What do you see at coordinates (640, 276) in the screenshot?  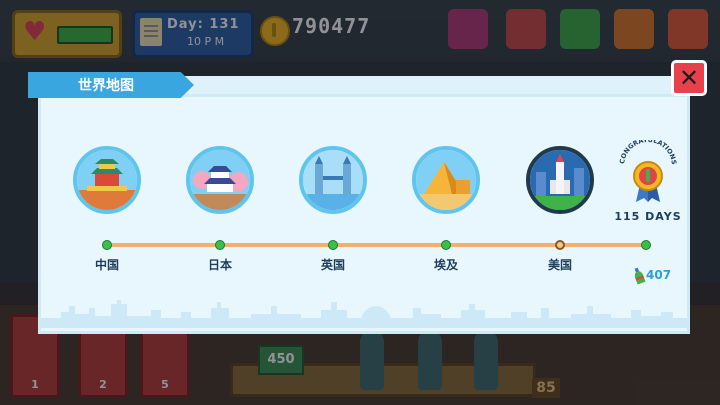 I see `bottle-icon` at bounding box center [640, 276].